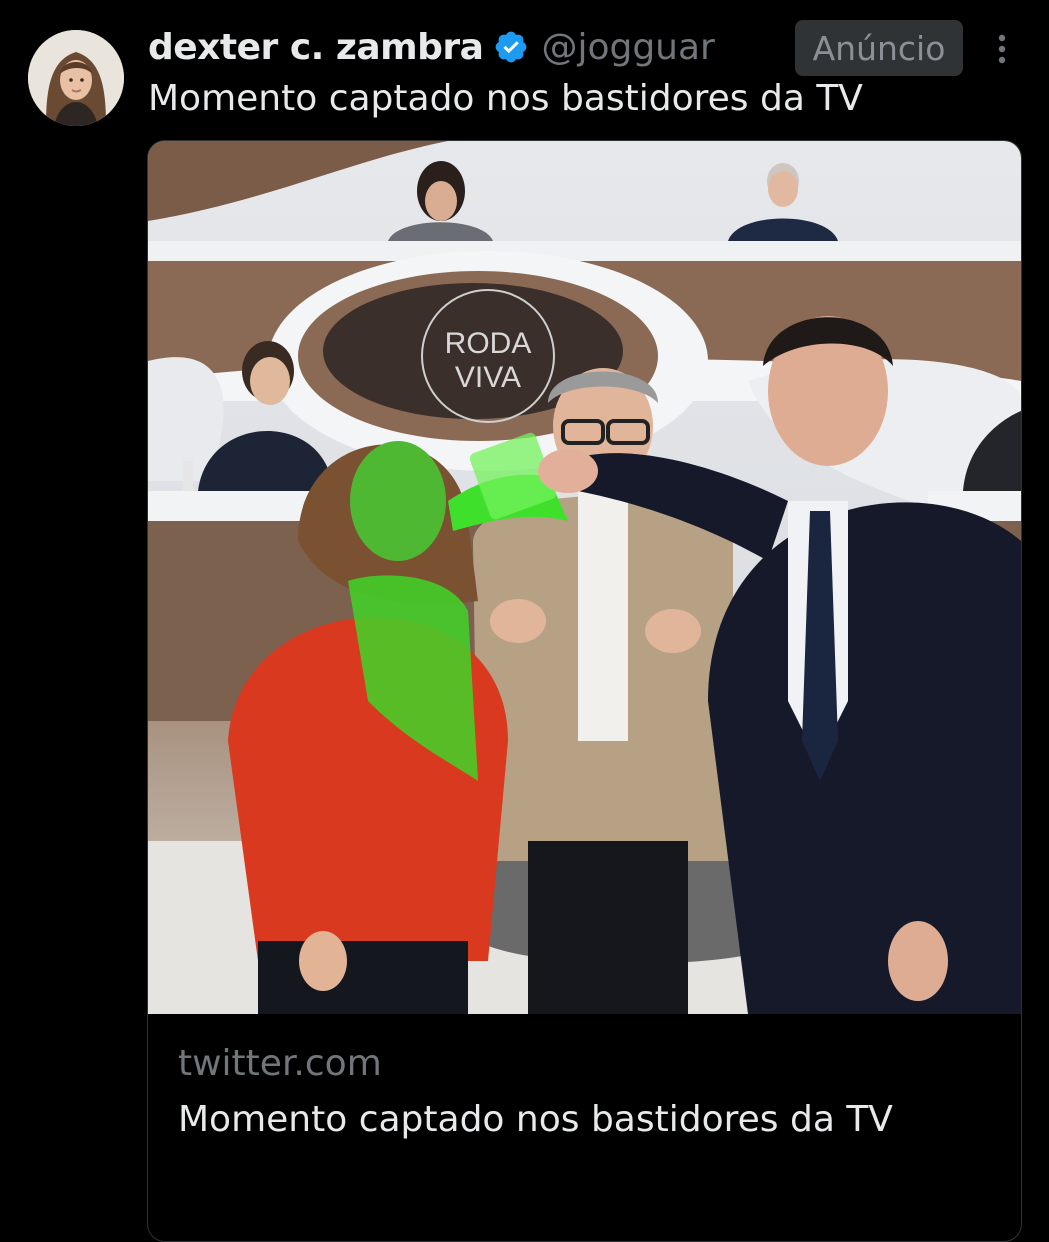 This screenshot has height=1242, width=1049. Describe the element at coordinates (488, 343) in the screenshot. I see `logo-text-roda: RODA` at that location.